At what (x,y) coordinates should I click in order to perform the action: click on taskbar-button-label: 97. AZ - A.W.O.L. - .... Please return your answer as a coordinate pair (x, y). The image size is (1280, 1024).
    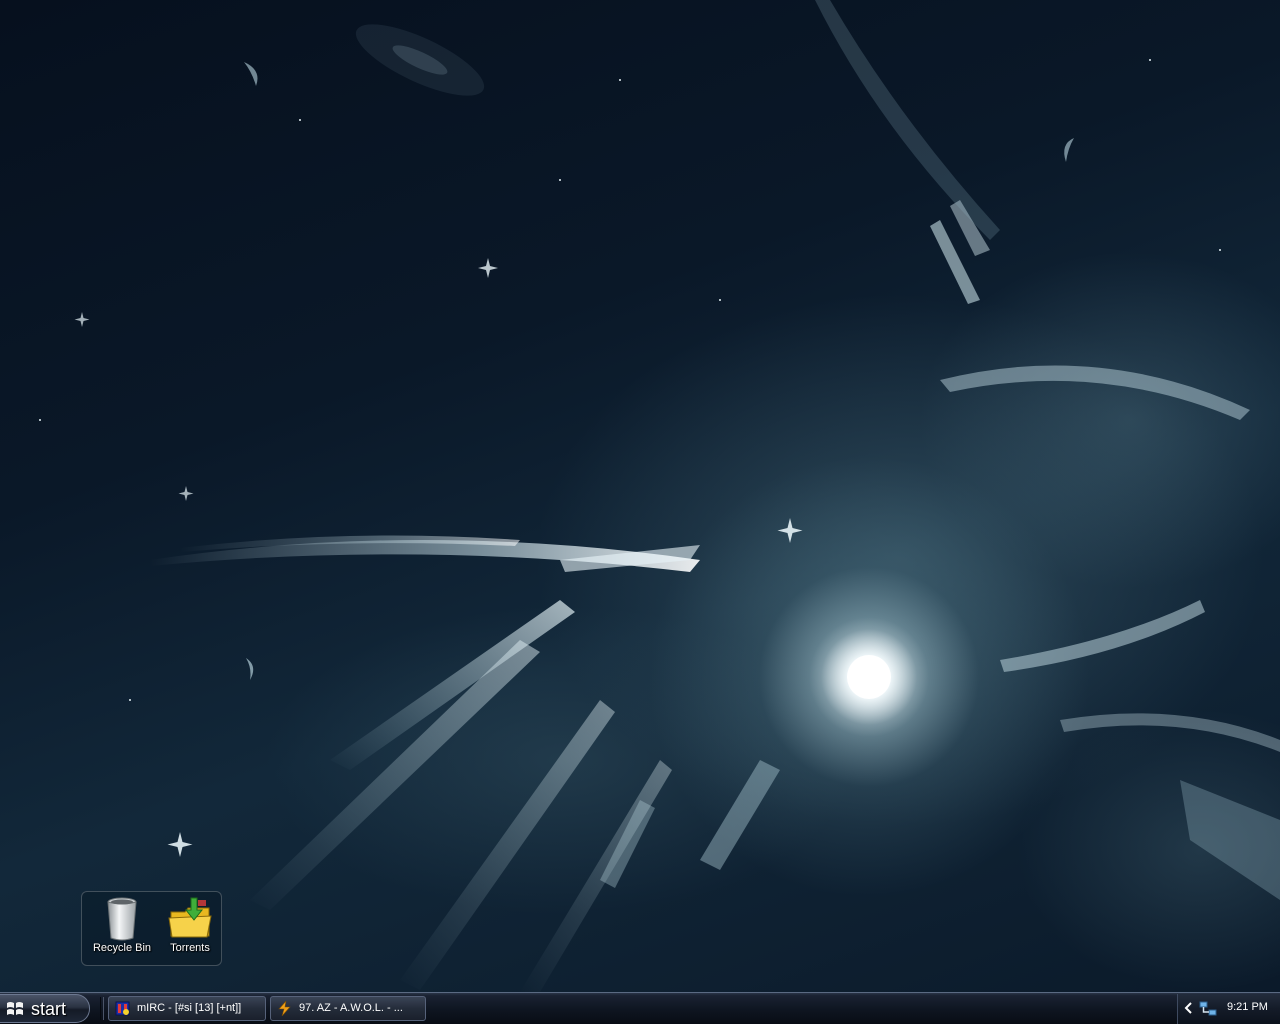
    Looking at the image, I should click on (351, 1008).